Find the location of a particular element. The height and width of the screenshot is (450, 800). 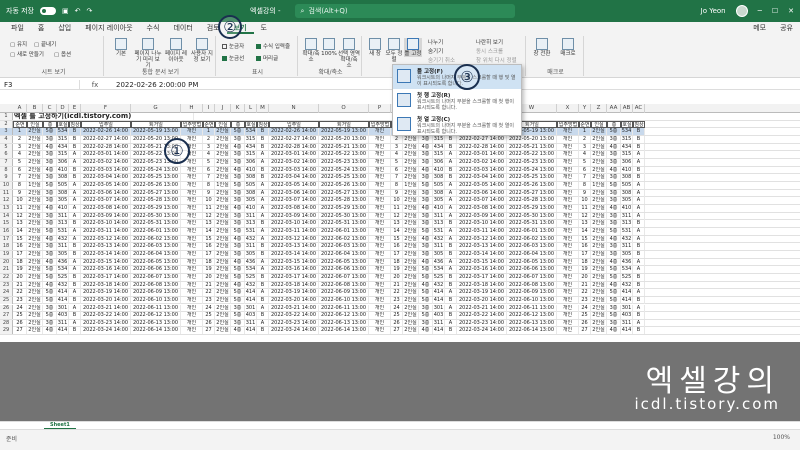

header-cell: 순번 is located at coordinates (585, 124).